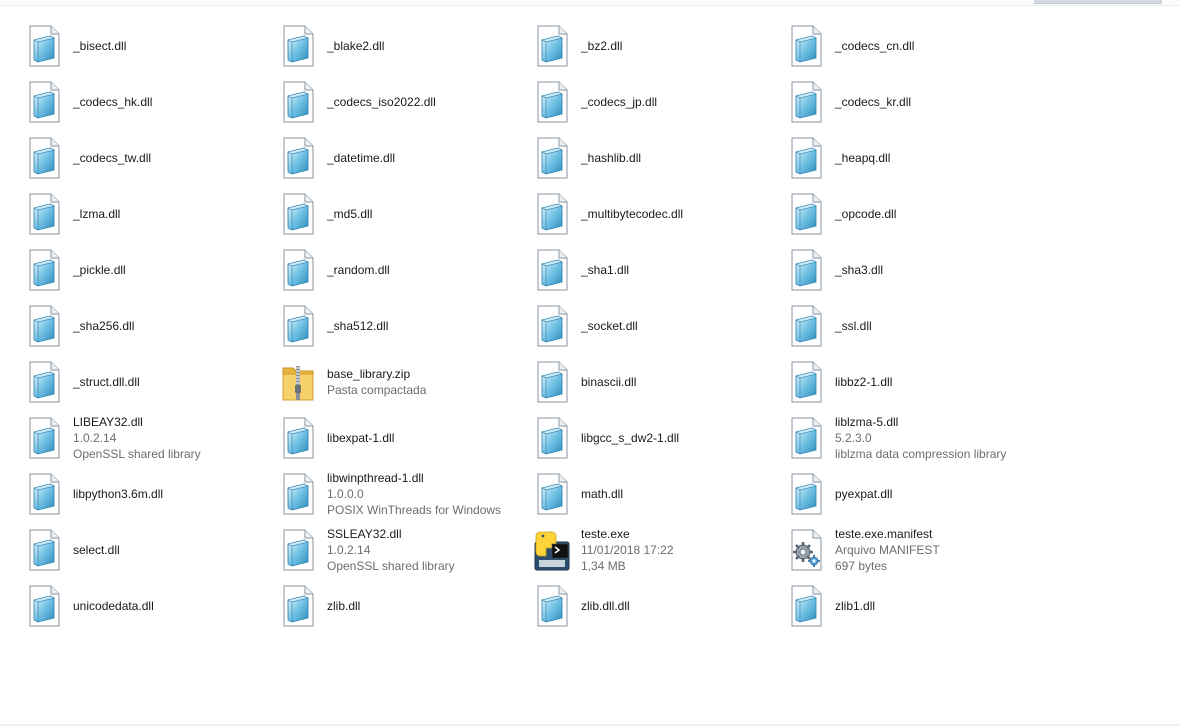  I want to click on file-text: binascii.dll, so click(608, 382).